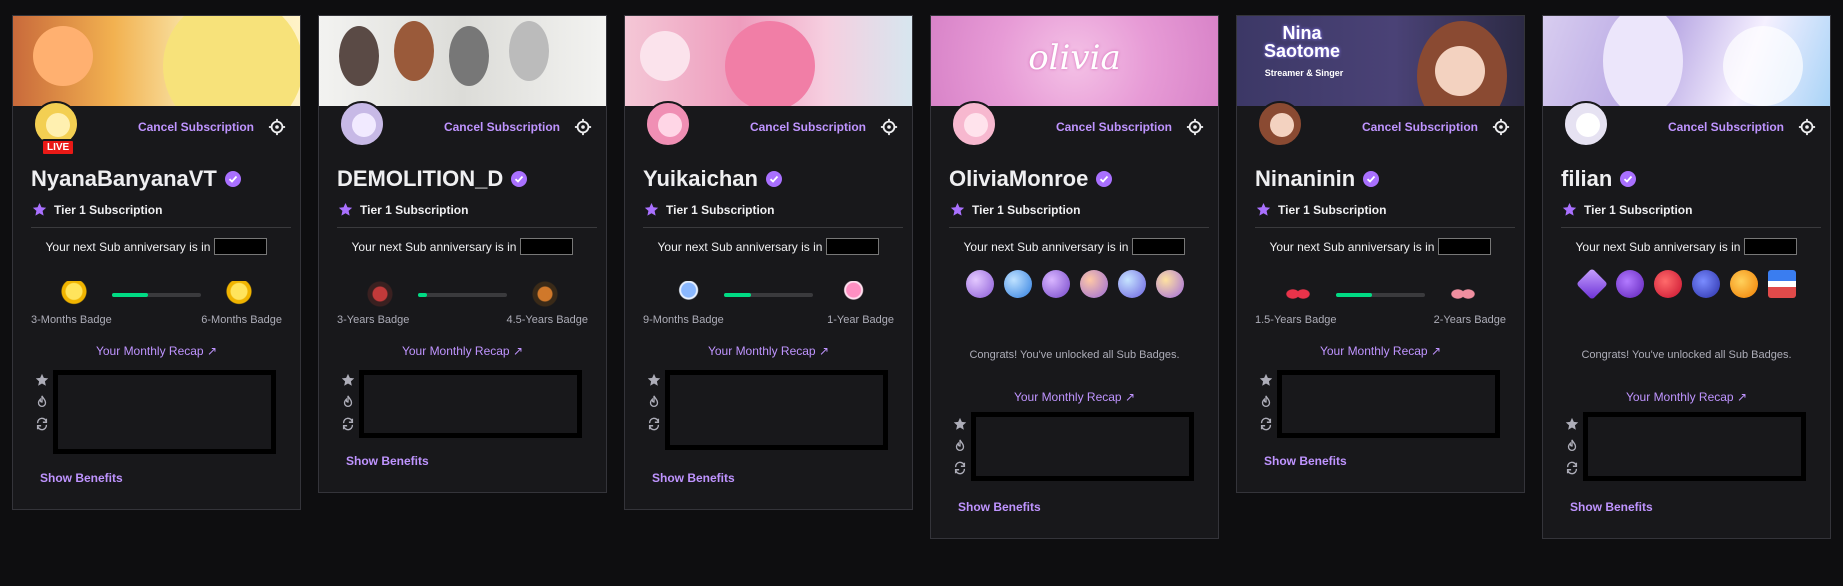 The height and width of the screenshot is (586, 1843). I want to click on next-badge-label: 4.5-Years Badge, so click(547, 320).